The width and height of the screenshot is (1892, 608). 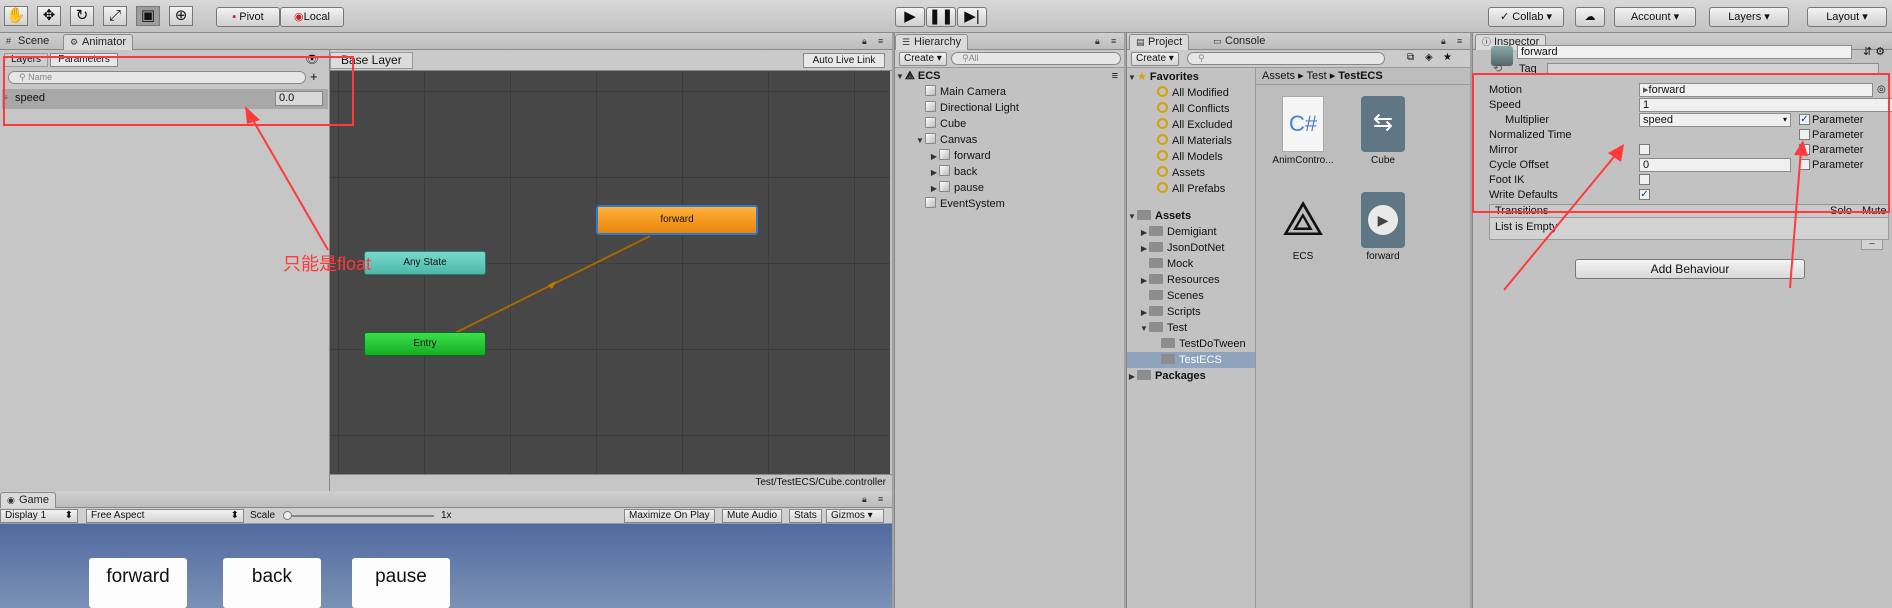 What do you see at coordinates (1590, 17) in the screenshot?
I see `cloud-button: ☁` at bounding box center [1590, 17].